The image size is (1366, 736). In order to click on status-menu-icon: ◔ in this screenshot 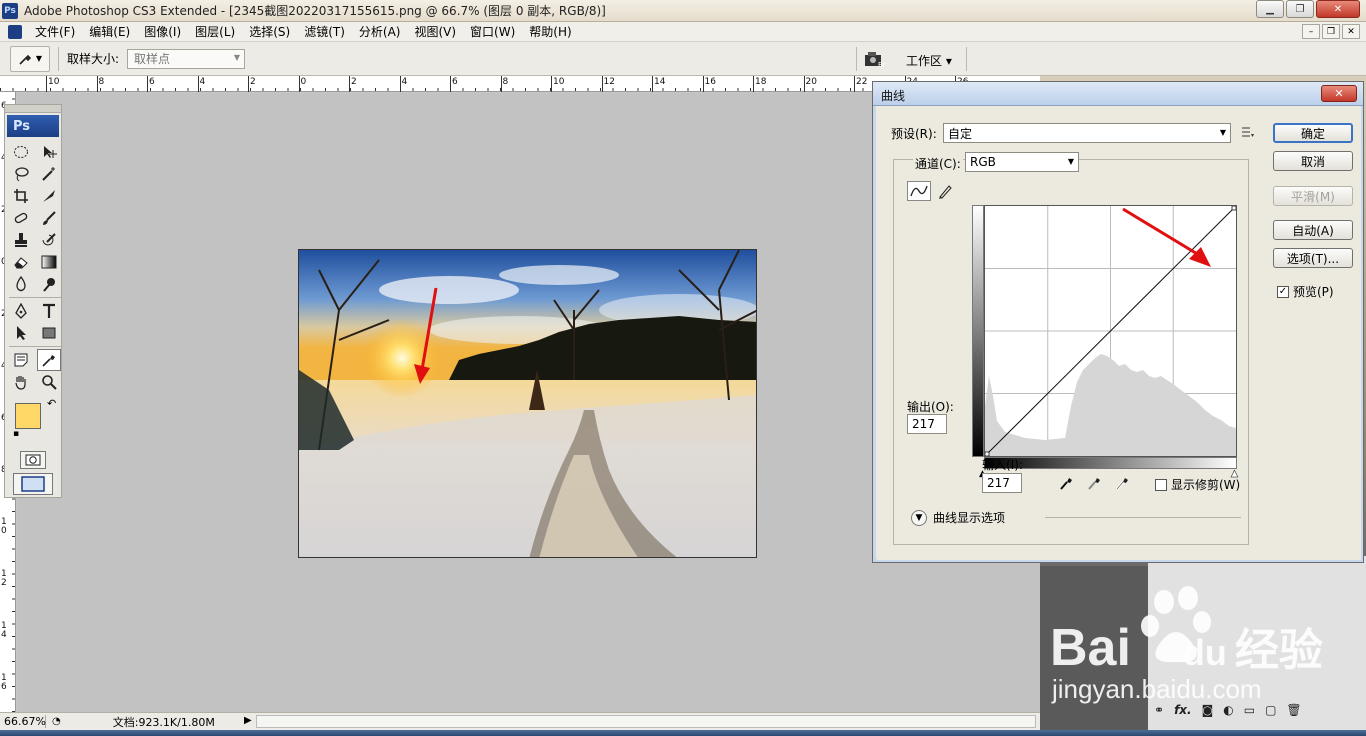, I will do `click(56, 721)`.